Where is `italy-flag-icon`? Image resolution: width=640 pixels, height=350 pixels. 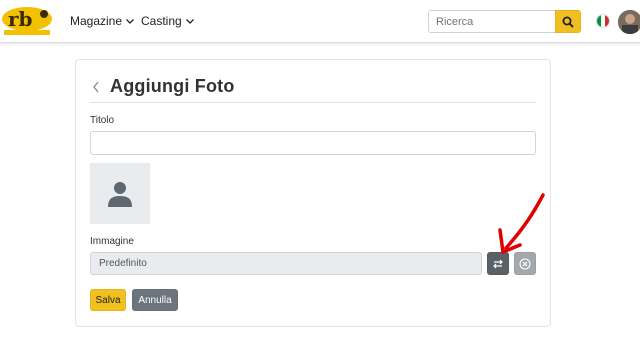
italy-flag-icon is located at coordinates (603, 21).